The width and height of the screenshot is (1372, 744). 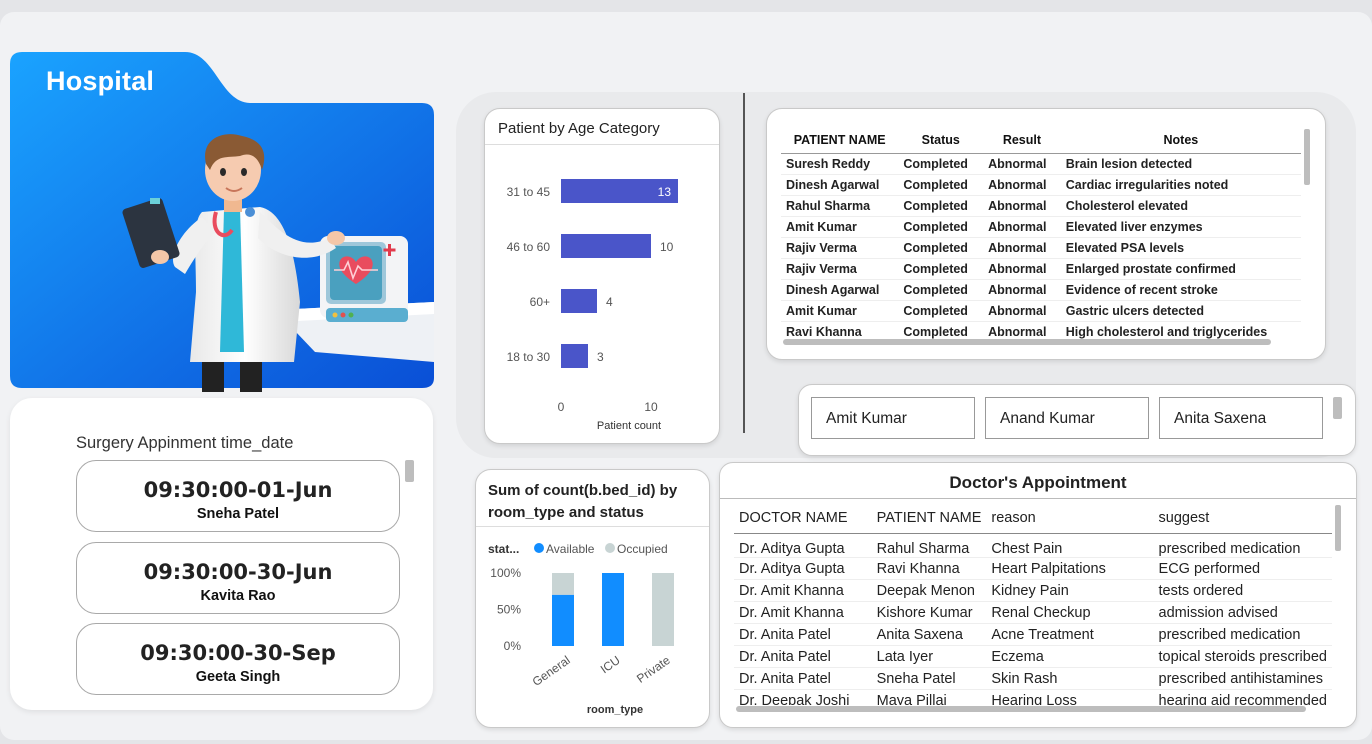 I want to click on x-axis-title: room_type, so click(x=615, y=710).